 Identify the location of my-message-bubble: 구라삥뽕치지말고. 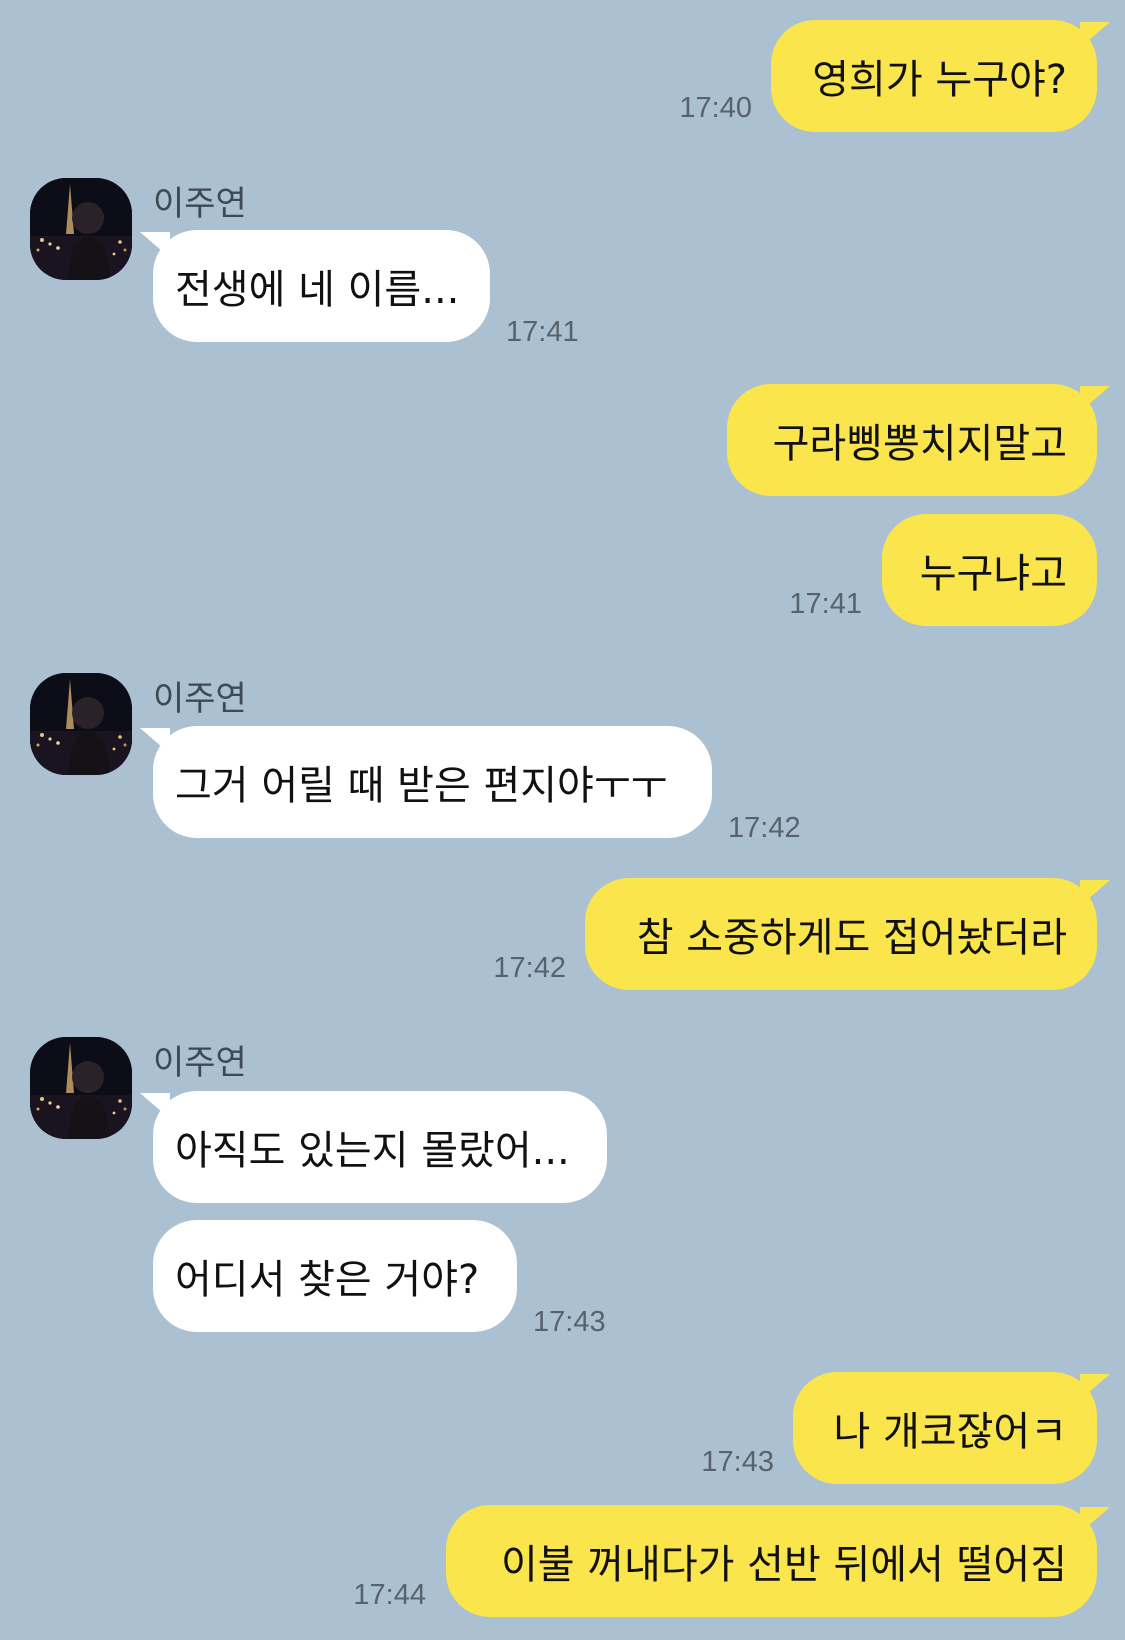
(912, 440).